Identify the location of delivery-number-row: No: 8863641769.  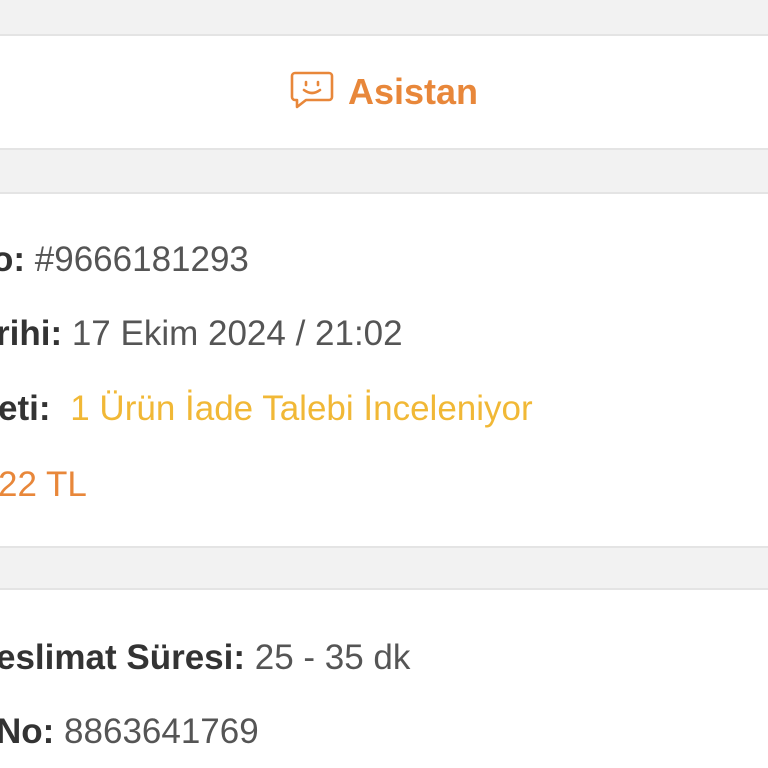
(129, 732).